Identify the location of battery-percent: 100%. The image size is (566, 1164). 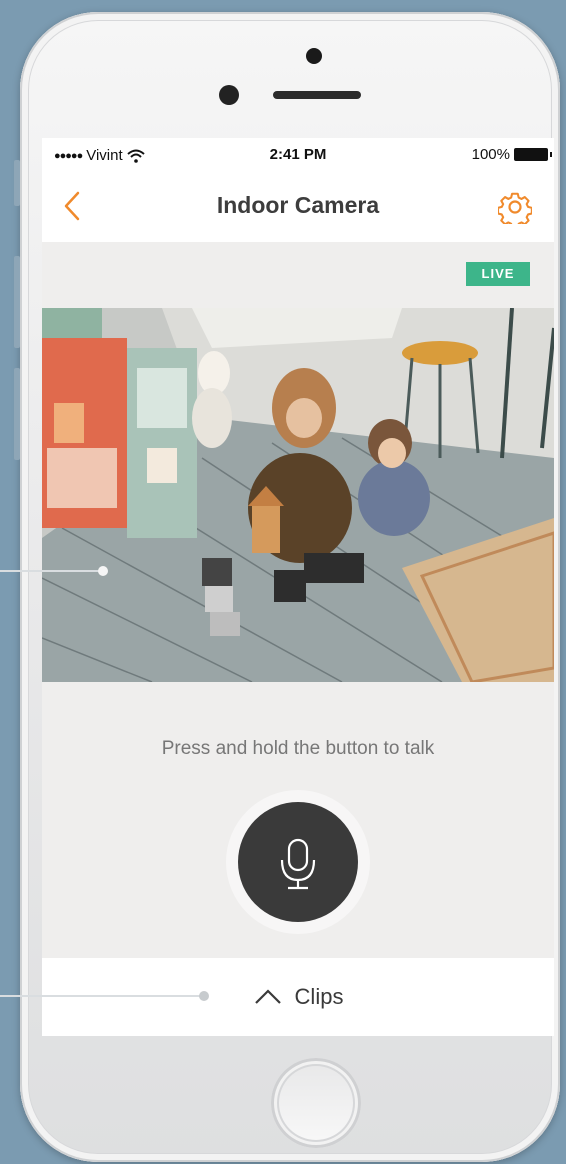
(490, 154).